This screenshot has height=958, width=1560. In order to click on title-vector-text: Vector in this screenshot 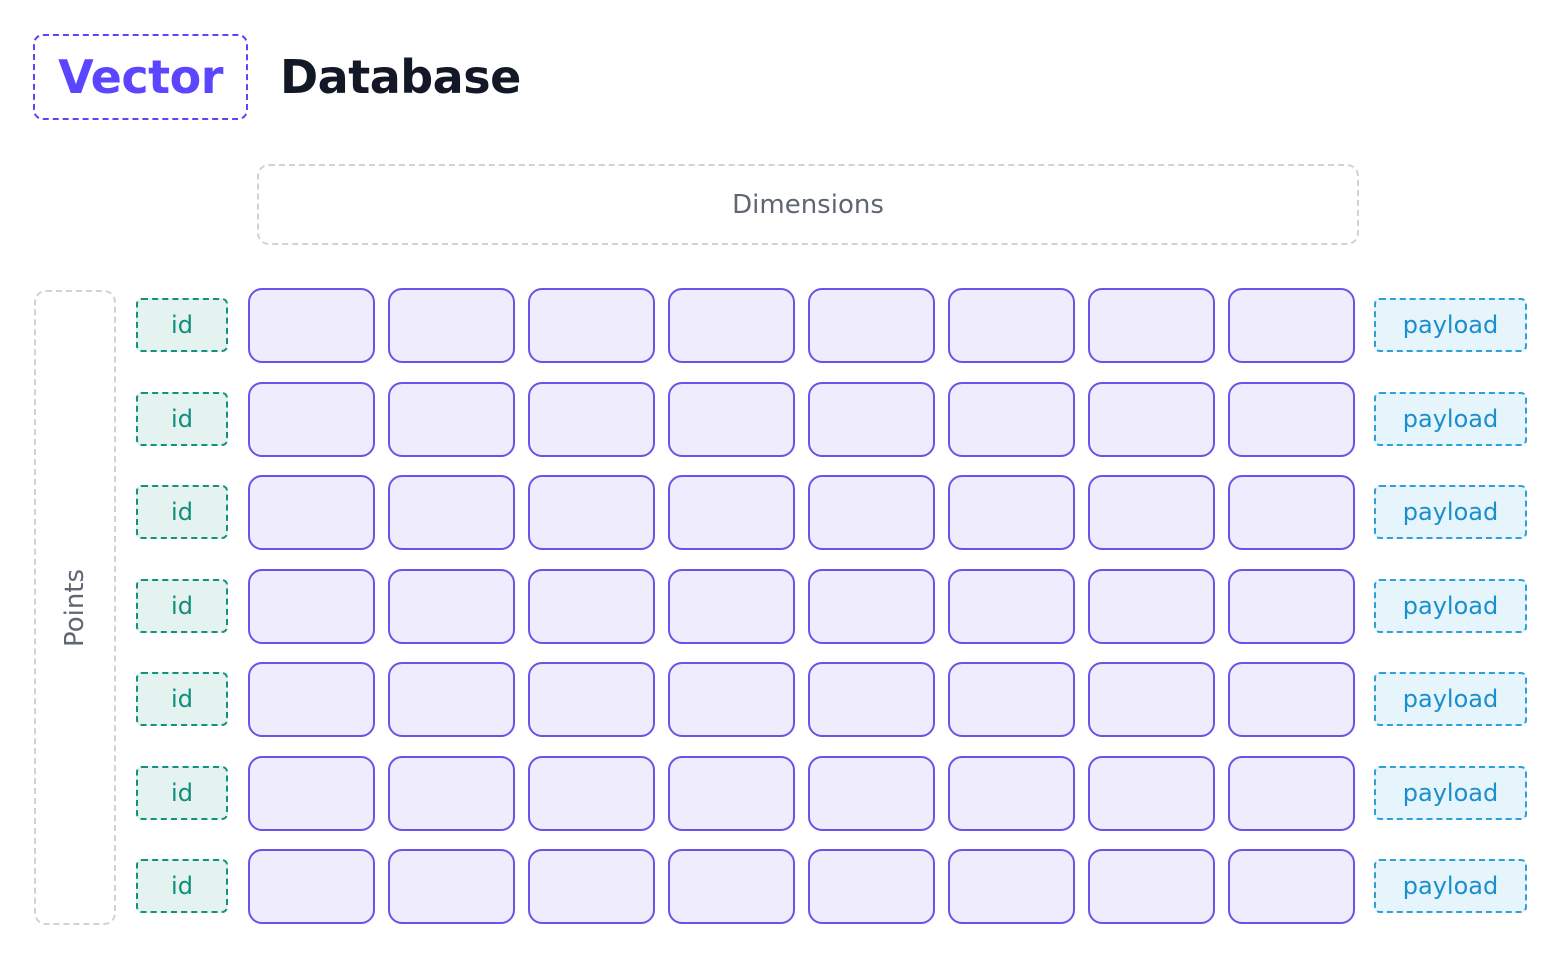, I will do `click(140, 77)`.